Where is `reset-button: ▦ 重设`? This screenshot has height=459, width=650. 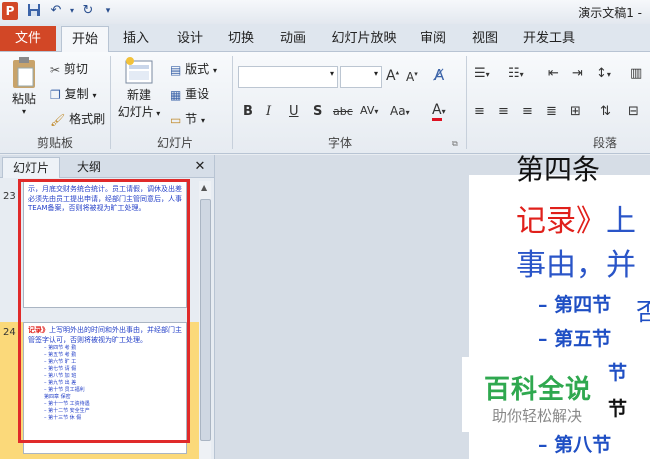
reset-button: ▦ 重设 is located at coordinates (189, 93).